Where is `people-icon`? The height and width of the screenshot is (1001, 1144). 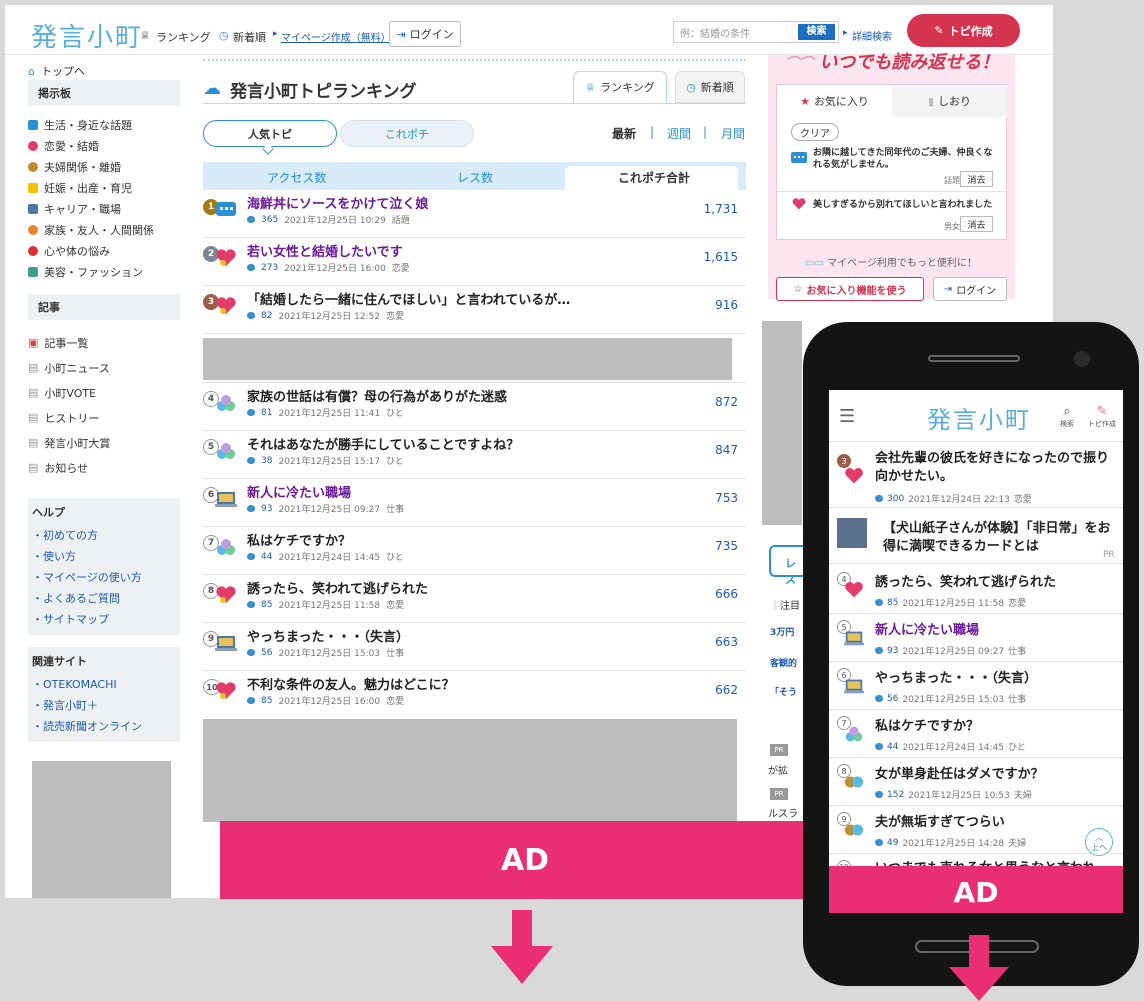 people-icon is located at coordinates (226, 451).